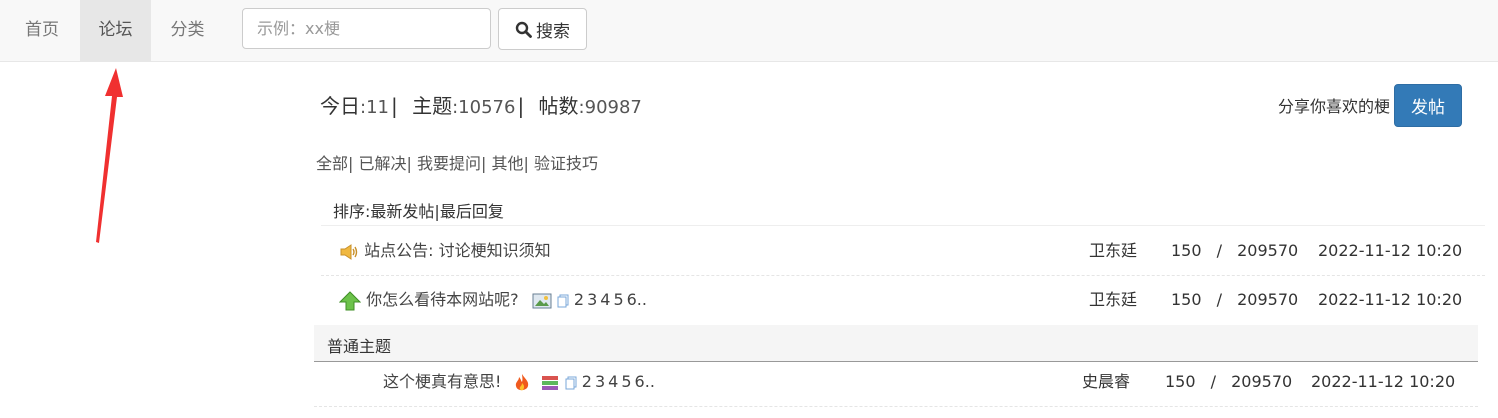 The height and width of the screenshot is (418, 1498). I want to click on top-navbar: 首页 论坛 分类 搜索, so click(749, 31).